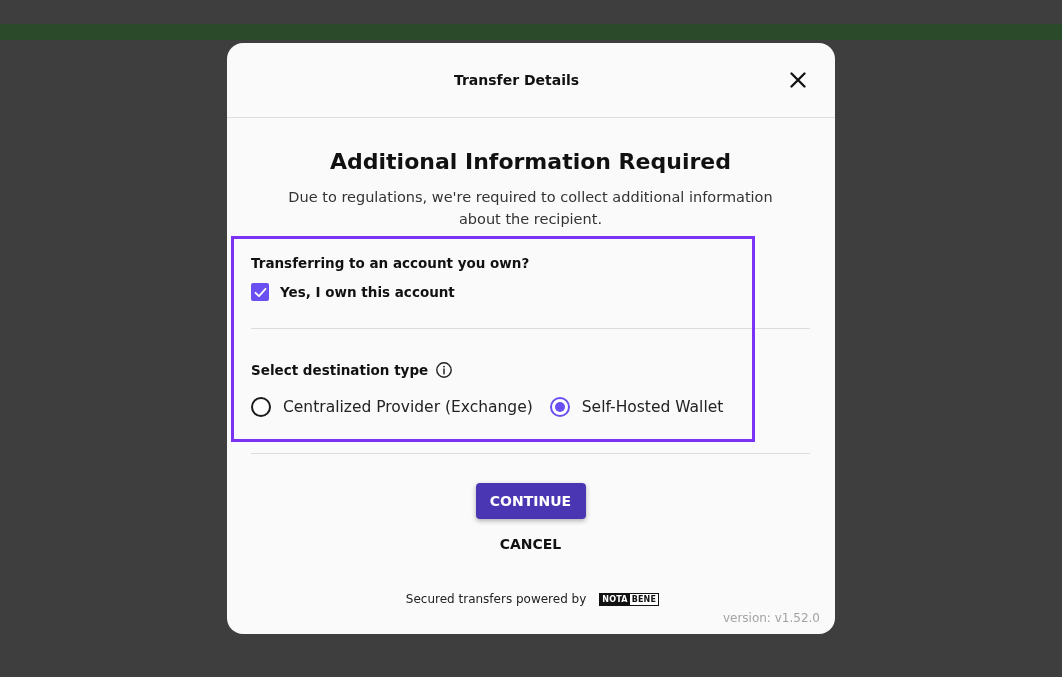  What do you see at coordinates (615, 599) in the screenshot?
I see `logo-word: NOTA` at bounding box center [615, 599].